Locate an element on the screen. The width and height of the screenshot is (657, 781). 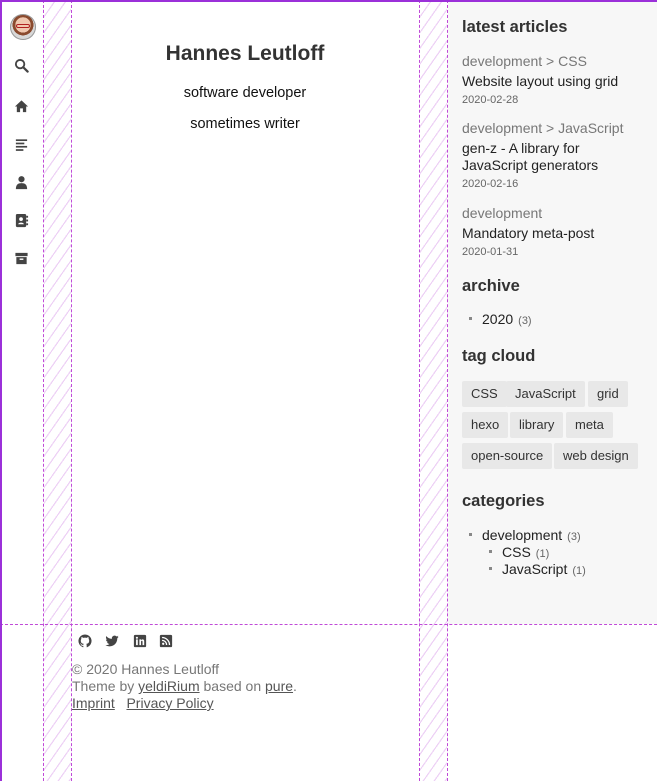
articles-icon is located at coordinates (21, 144).